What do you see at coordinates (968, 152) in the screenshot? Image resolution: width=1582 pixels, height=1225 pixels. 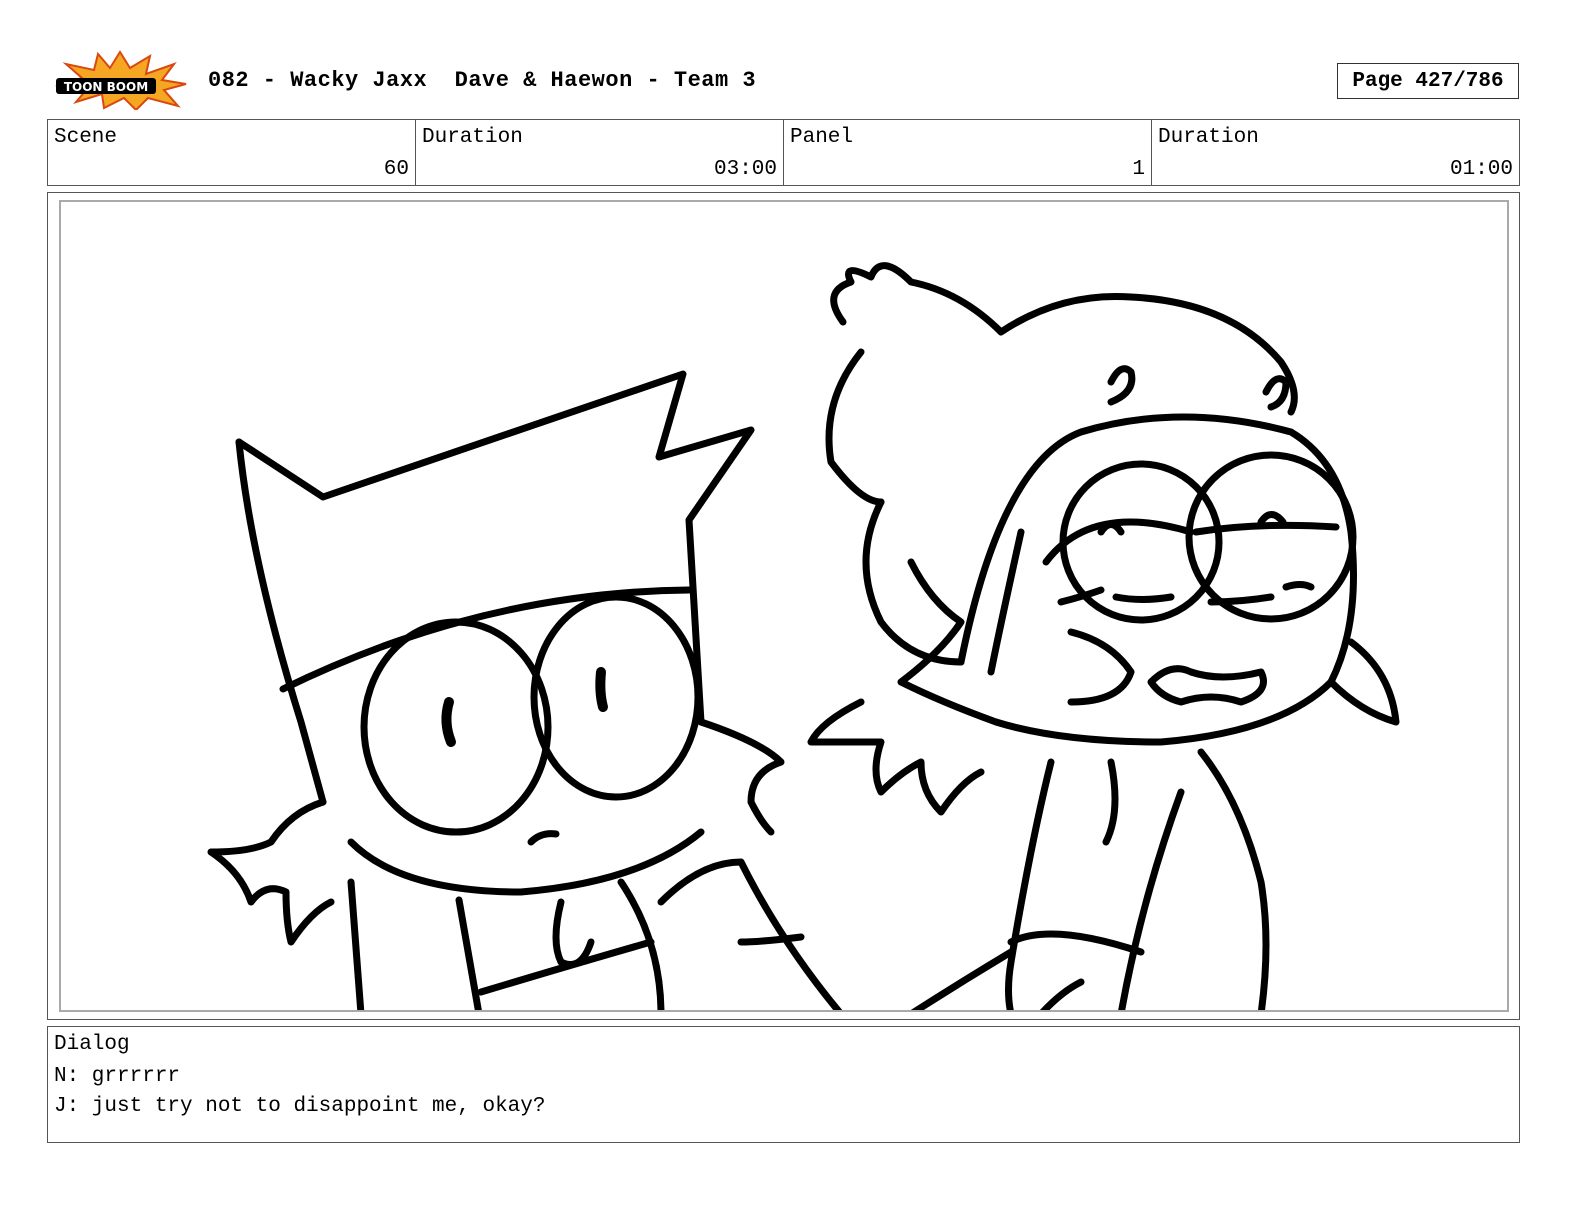 I see `panel-cell: Panel 1` at bounding box center [968, 152].